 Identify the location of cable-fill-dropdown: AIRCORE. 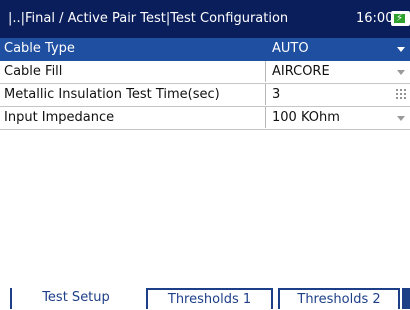
(337, 71).